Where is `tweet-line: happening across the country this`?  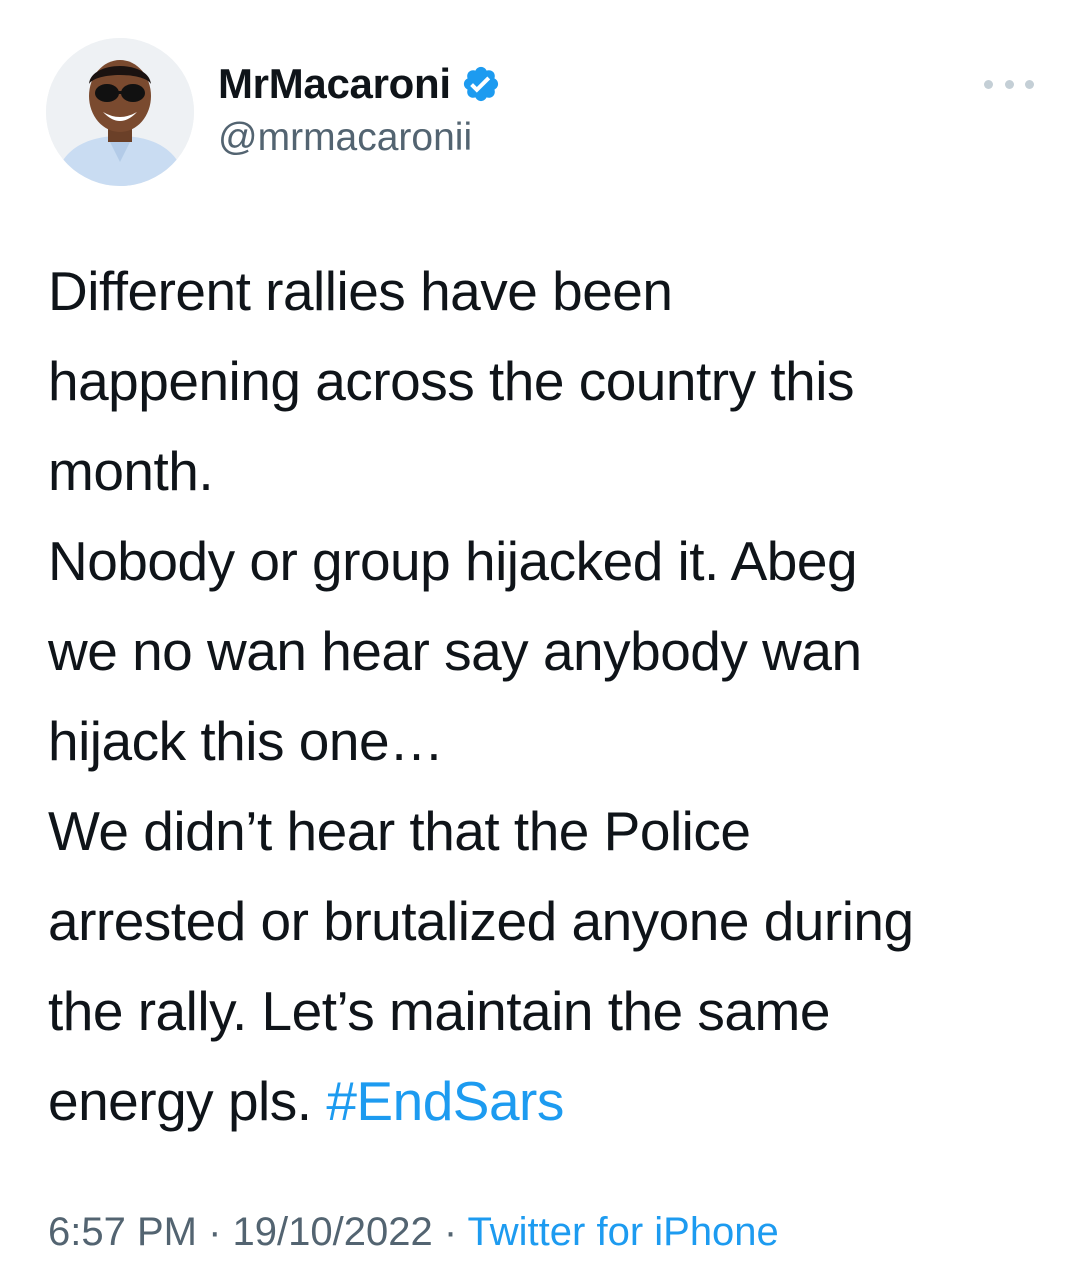 tweet-line: happening across the country this is located at coordinates (451, 381).